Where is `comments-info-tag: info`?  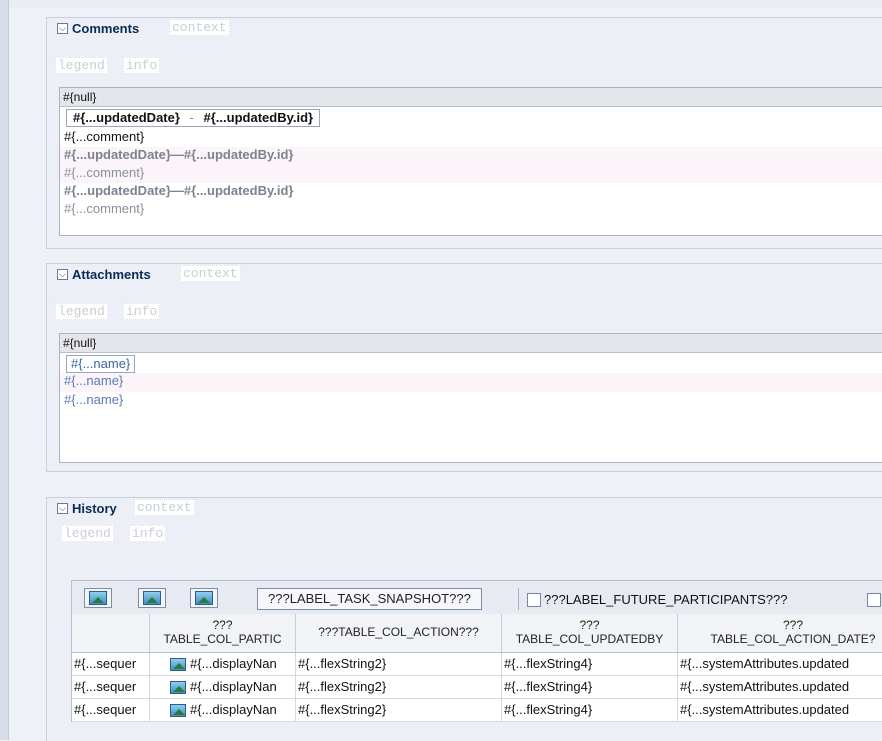
comments-info-tag: info is located at coordinates (142, 65).